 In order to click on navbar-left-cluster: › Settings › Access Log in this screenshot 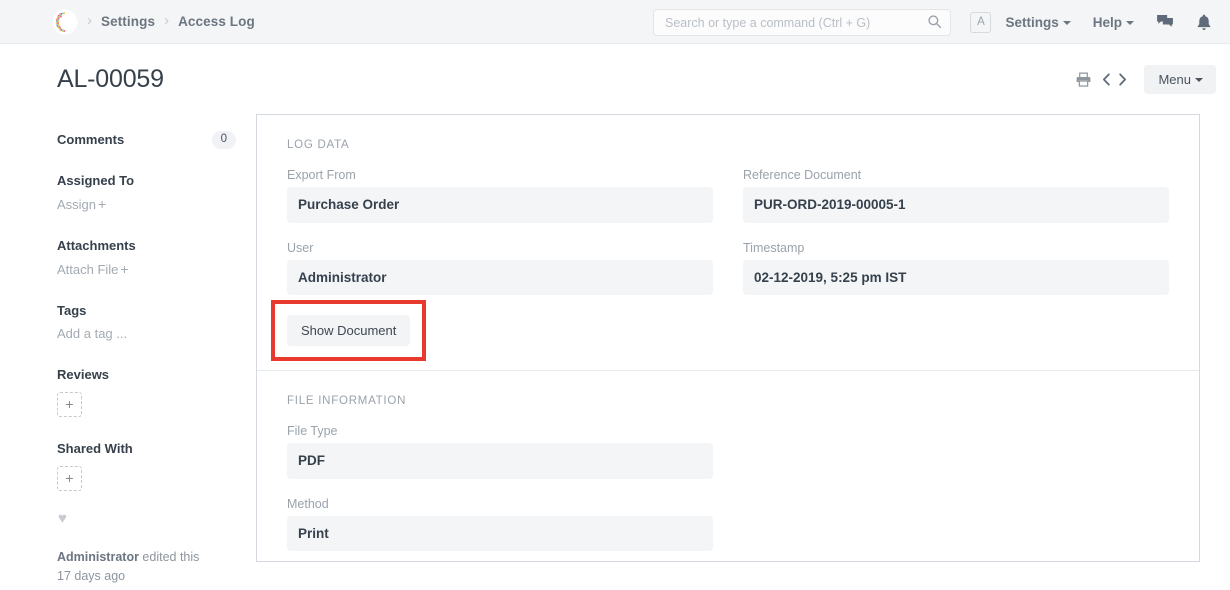, I will do `click(127, 22)`.